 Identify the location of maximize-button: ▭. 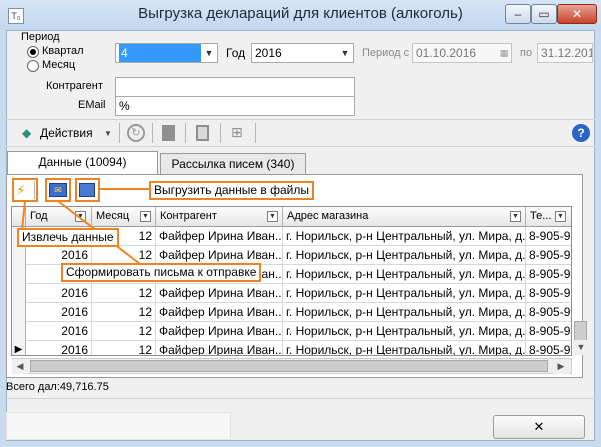
(544, 14).